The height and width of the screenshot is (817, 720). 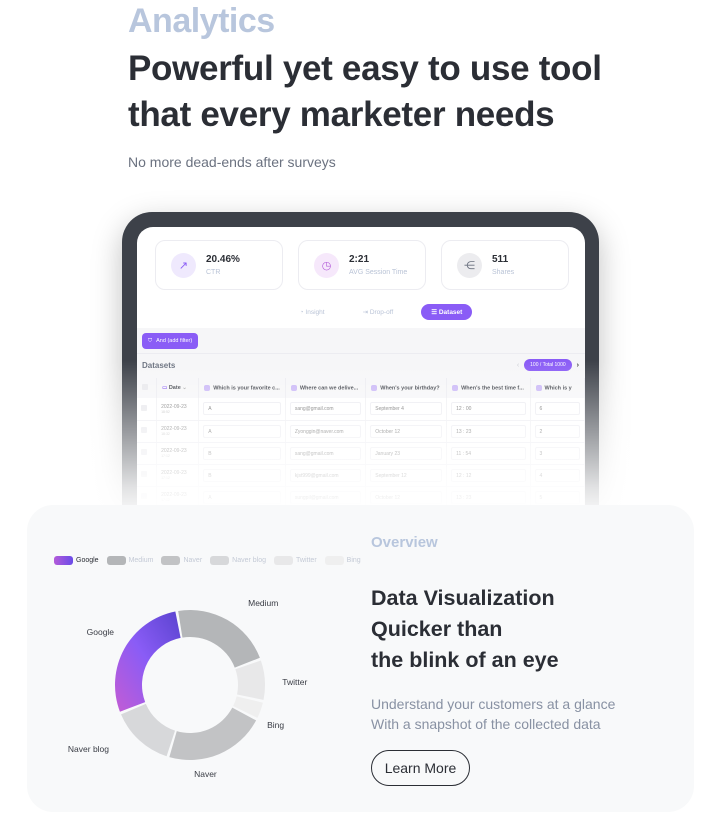 I want to click on tab-dataset: ☰ Dataset, so click(x=447, y=312).